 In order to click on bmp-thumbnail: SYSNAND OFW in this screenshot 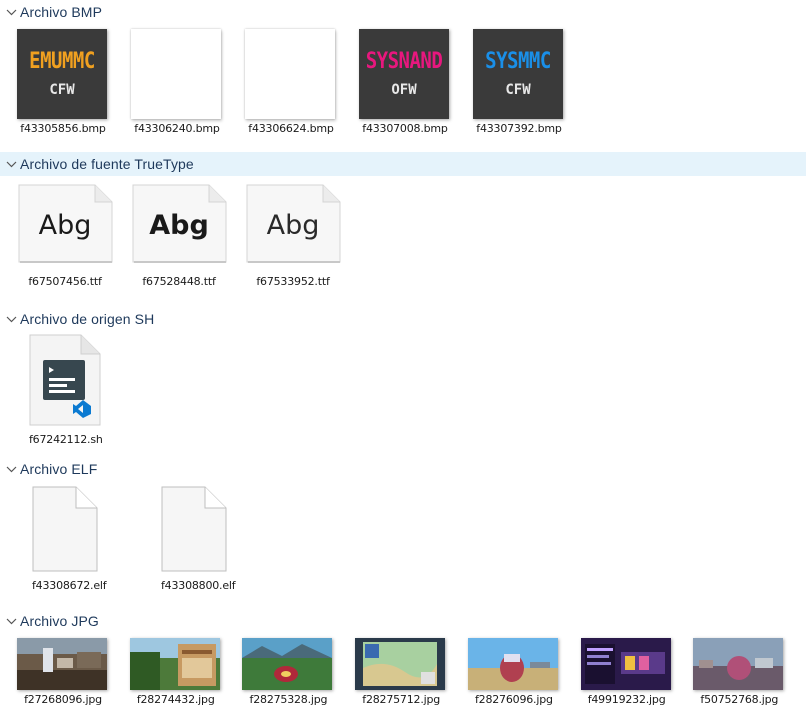, I will do `click(404, 74)`.